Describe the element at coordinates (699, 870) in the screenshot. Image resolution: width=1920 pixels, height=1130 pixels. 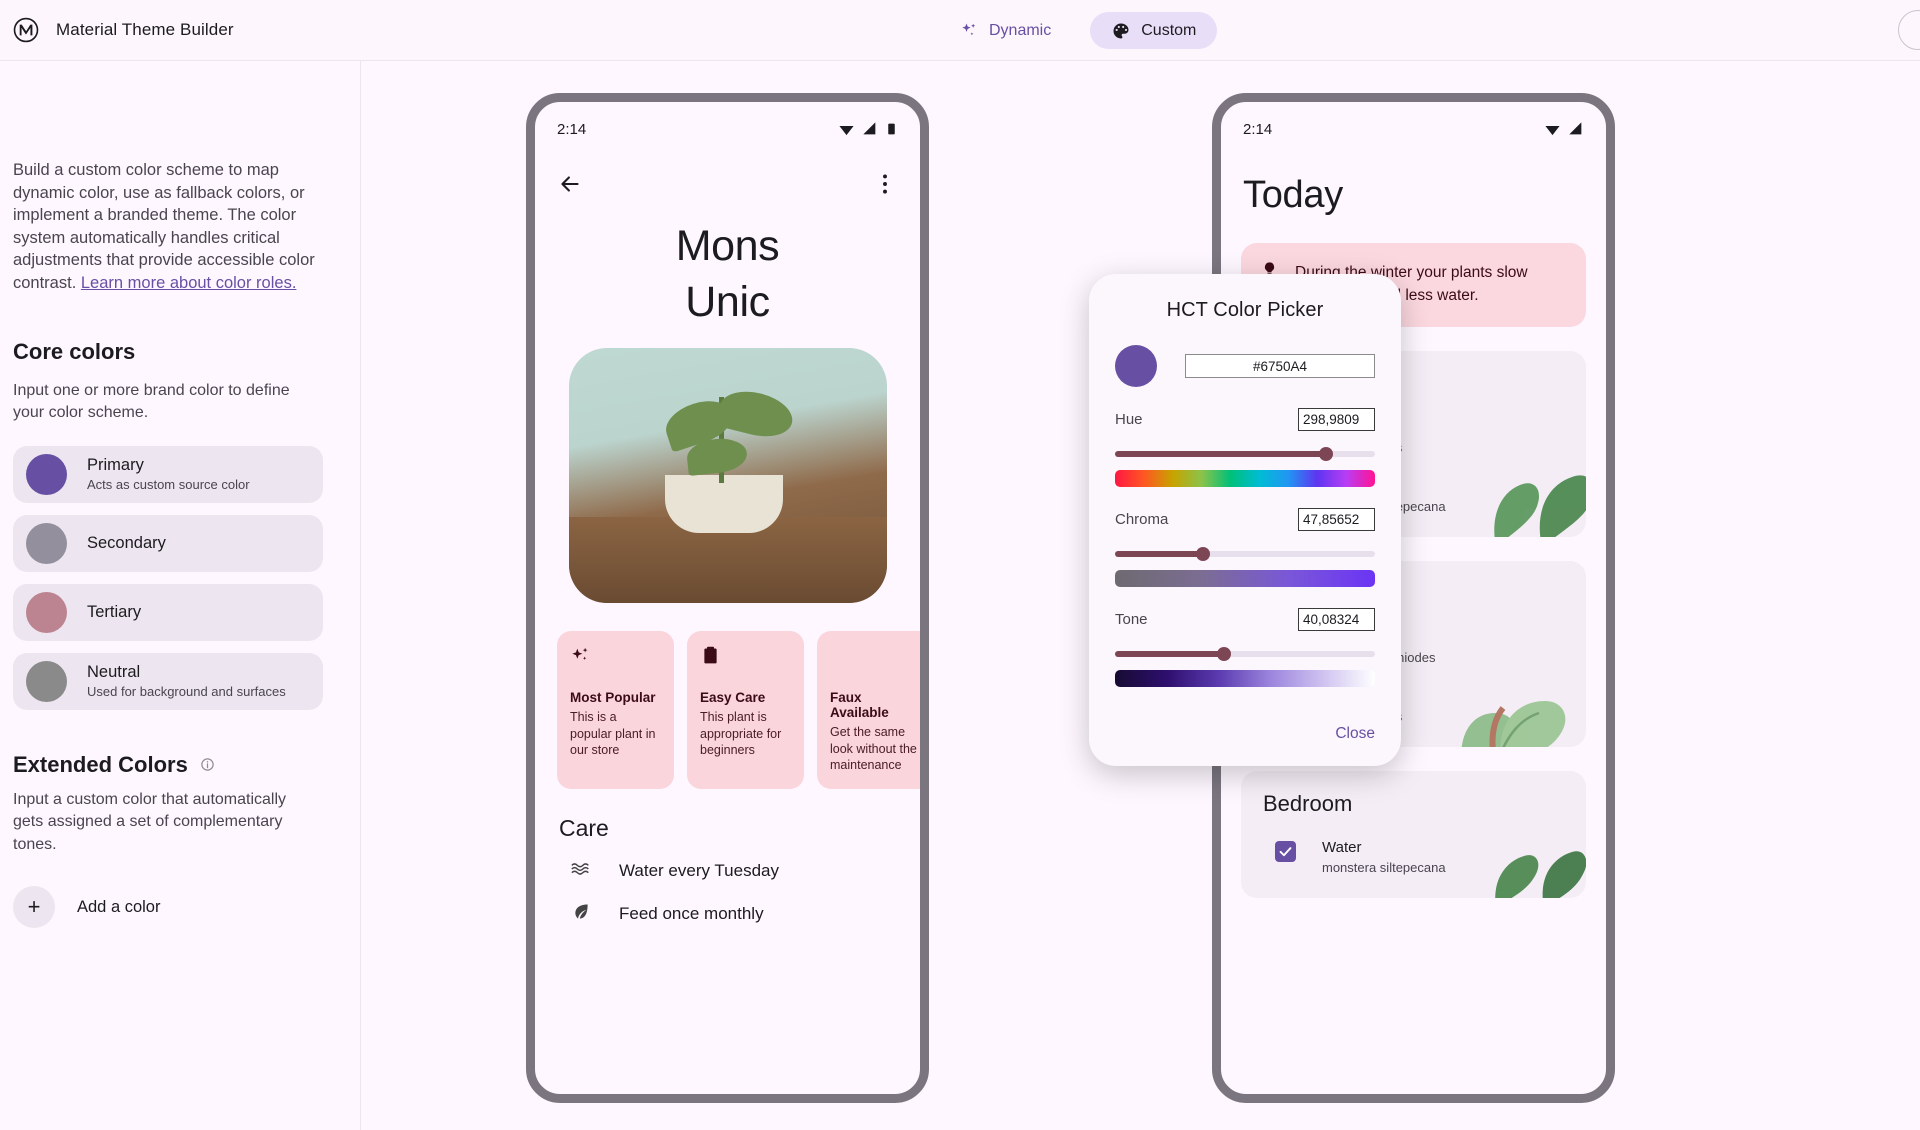
I see `care-item-text: Water every Tuesday` at that location.